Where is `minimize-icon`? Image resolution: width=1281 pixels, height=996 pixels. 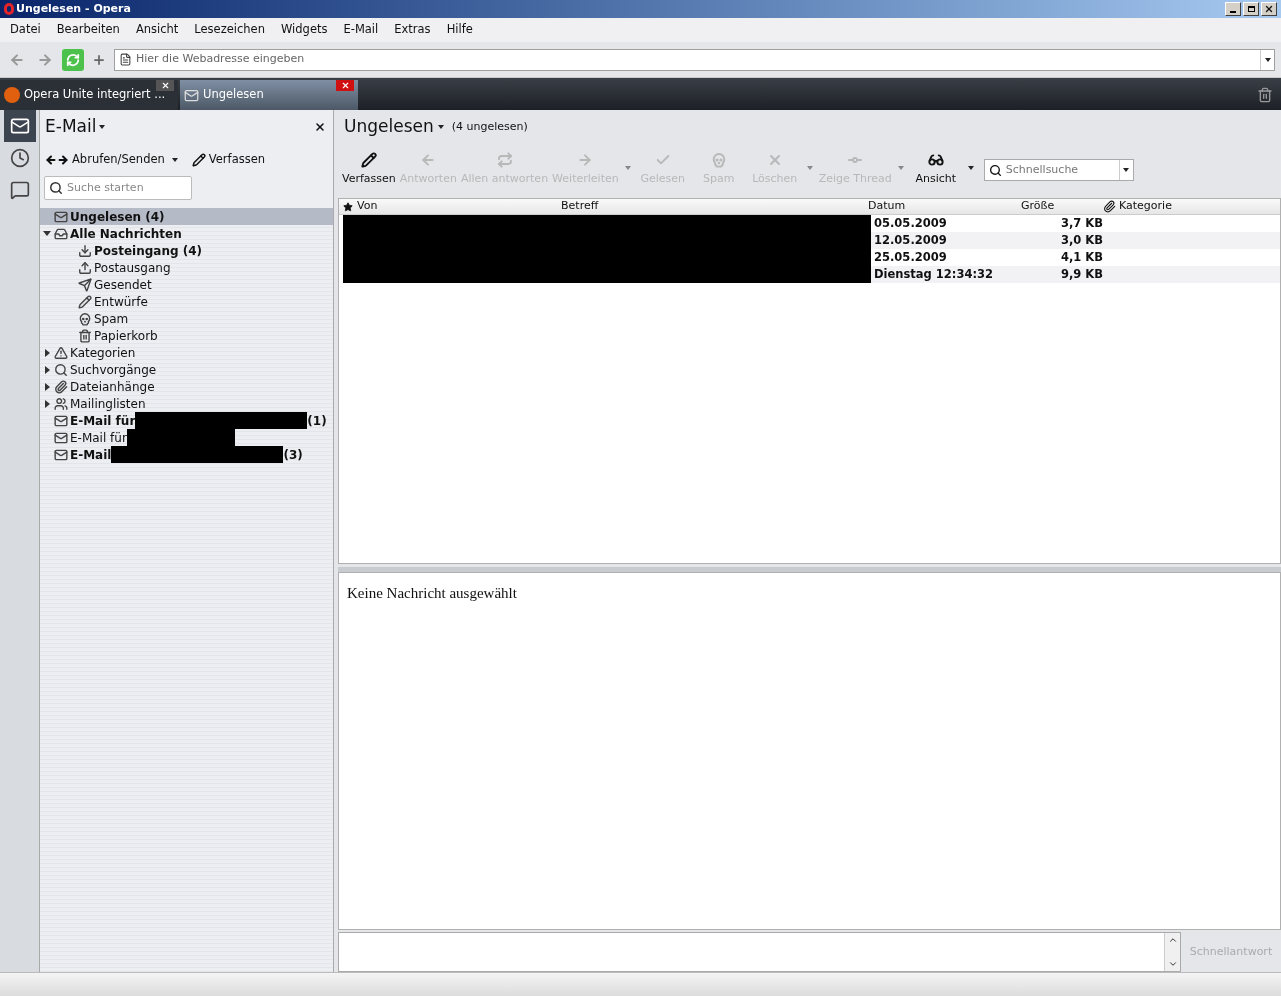
minimize-icon is located at coordinates (1233, 9).